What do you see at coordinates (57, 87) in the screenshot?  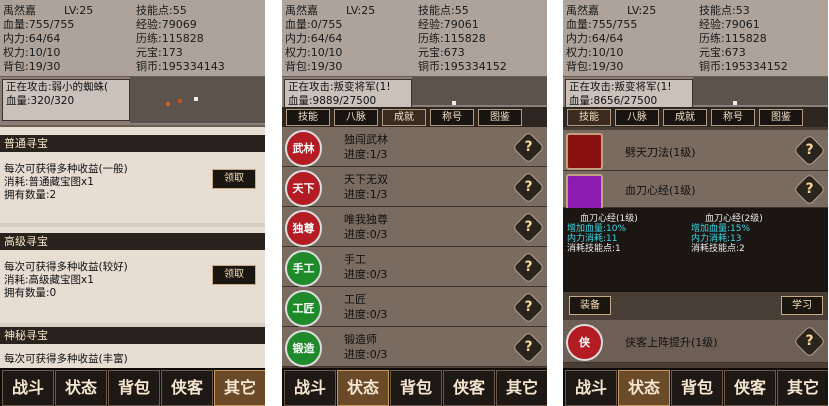 I see `attack-target: 正在攻击:弱小的蜘蛛(` at bounding box center [57, 87].